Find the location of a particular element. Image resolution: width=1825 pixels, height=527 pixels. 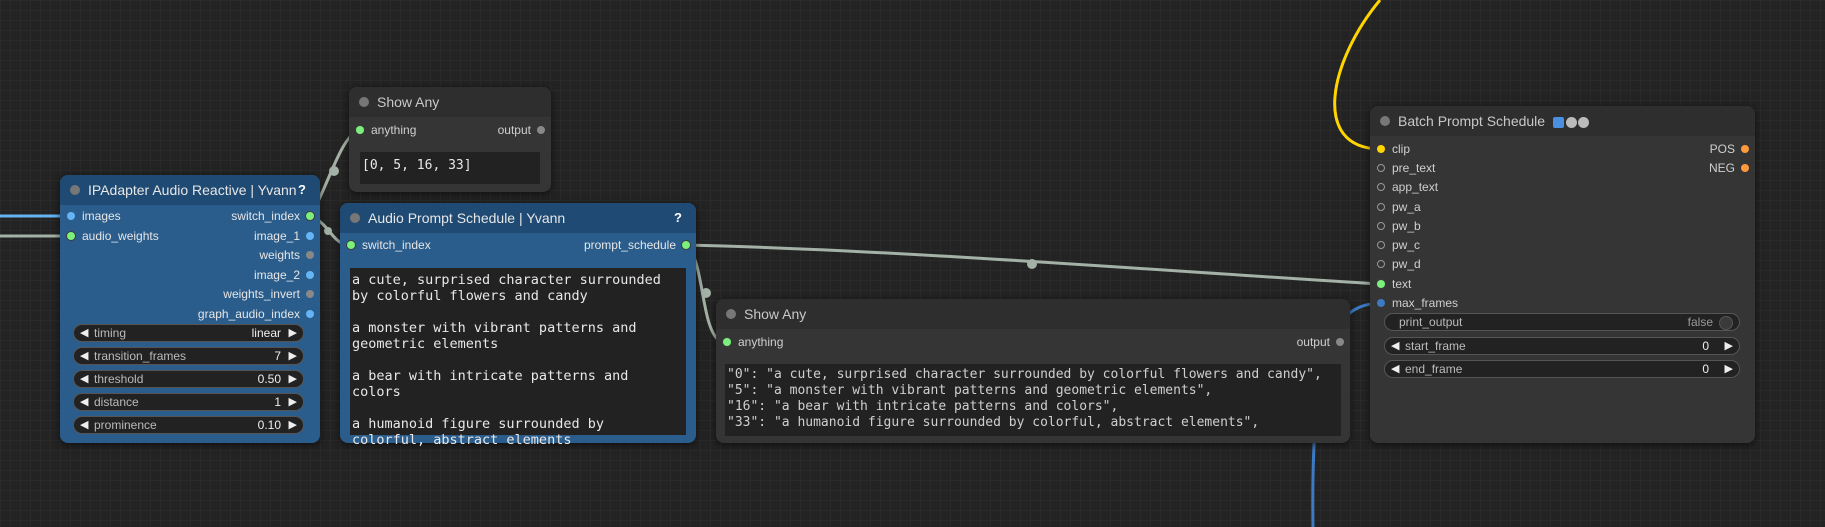

input-slot-pw-c: pw_c is located at coordinates (1397, 245).